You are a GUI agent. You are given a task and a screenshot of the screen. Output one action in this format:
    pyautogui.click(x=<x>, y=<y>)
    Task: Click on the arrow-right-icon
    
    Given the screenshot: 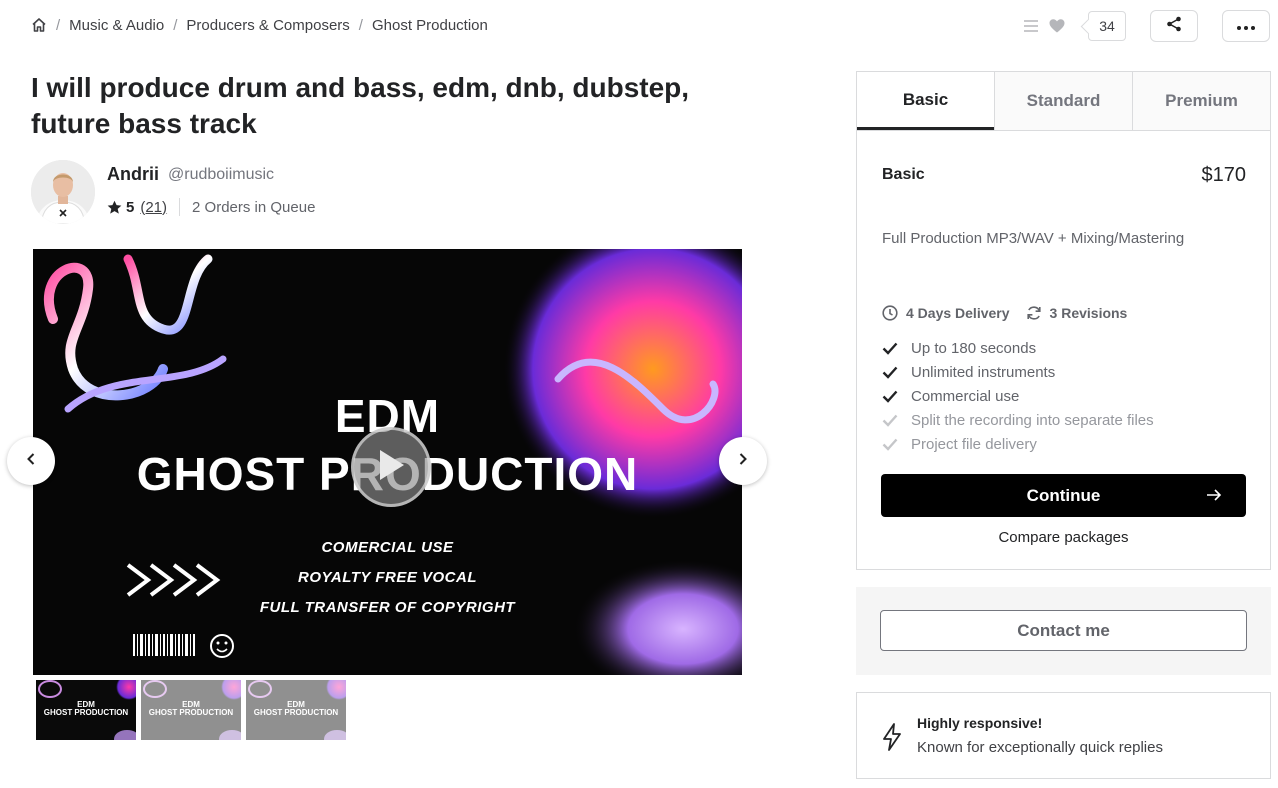 What is the action you would take?
    pyautogui.click(x=1214, y=495)
    